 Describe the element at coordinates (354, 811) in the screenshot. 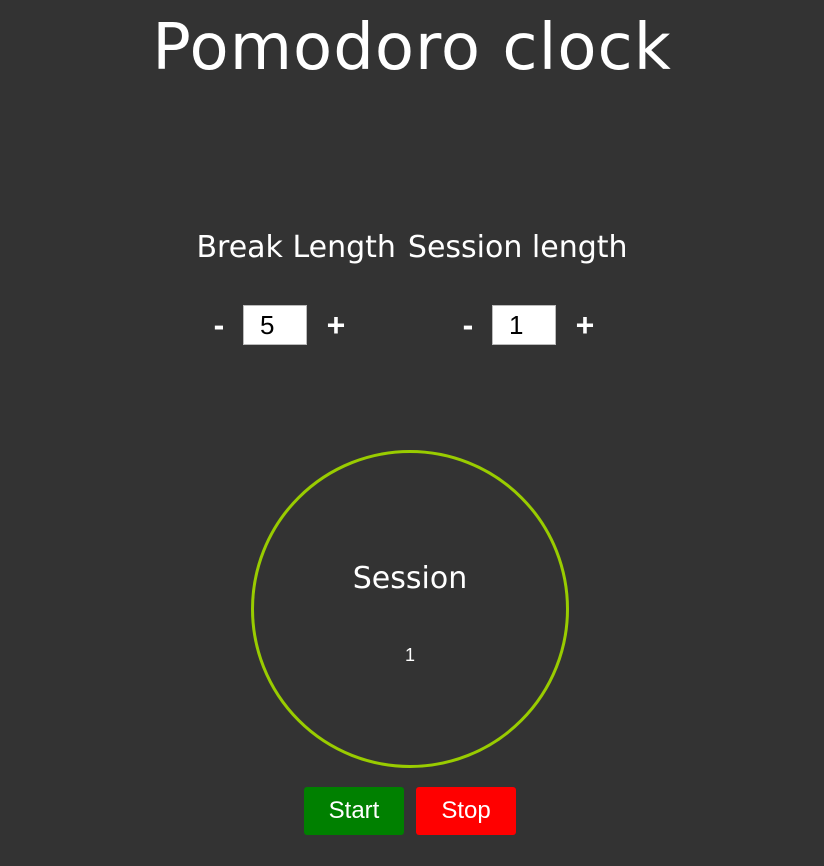

I see `start-button: Start` at that location.